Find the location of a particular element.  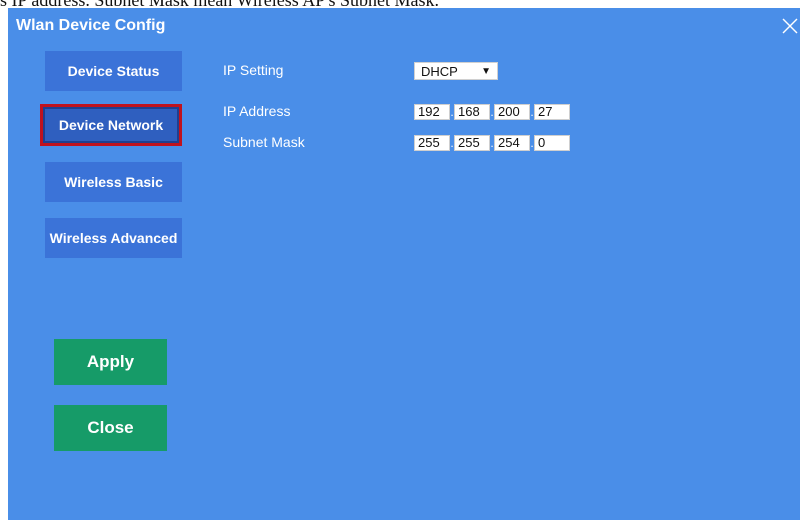

subnet-mask-octet-2: 255 is located at coordinates (472, 143).